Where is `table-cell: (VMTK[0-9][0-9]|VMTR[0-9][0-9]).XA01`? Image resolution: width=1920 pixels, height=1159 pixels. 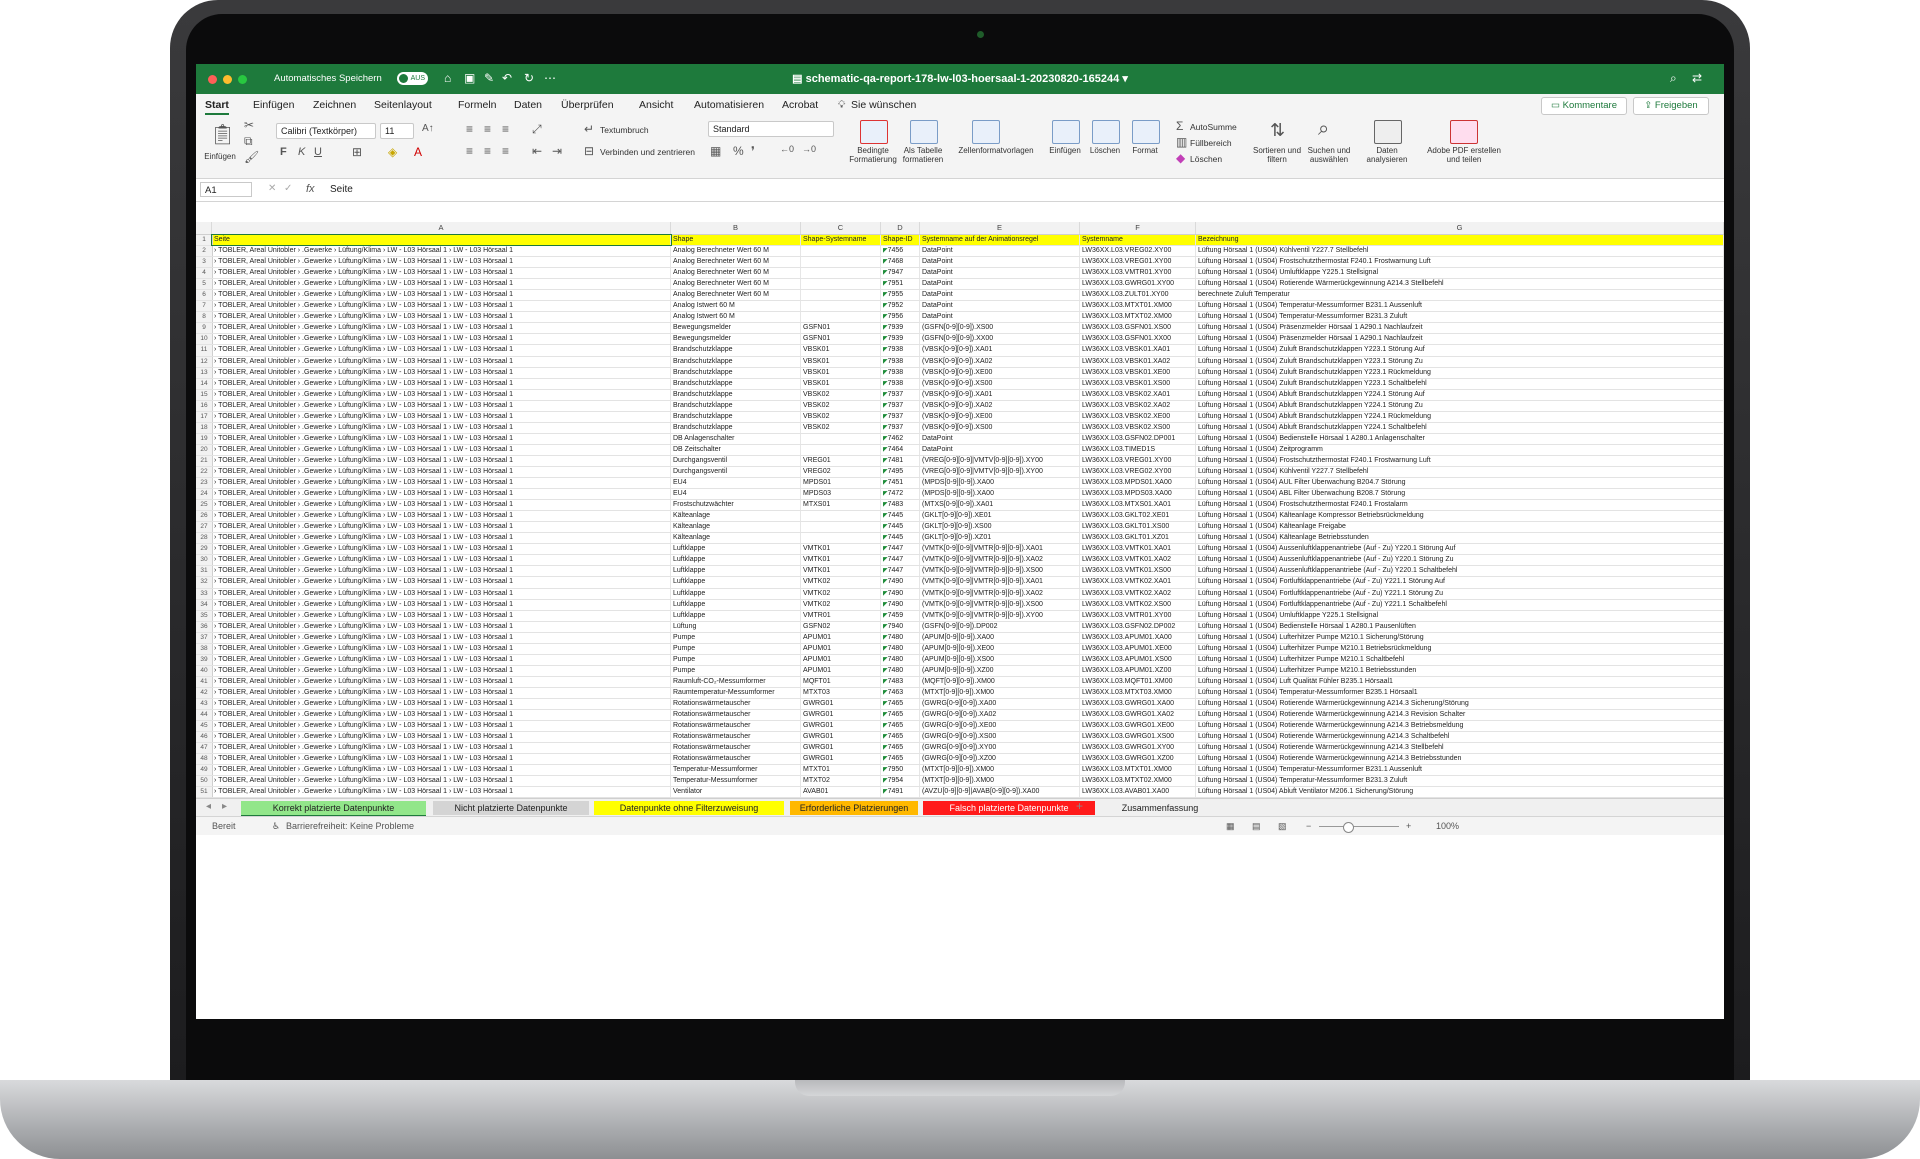
table-cell: (VMTK[0-9][0-9]|VMTR[0-9][0-9]).XA01 is located at coordinates (1000, 582).